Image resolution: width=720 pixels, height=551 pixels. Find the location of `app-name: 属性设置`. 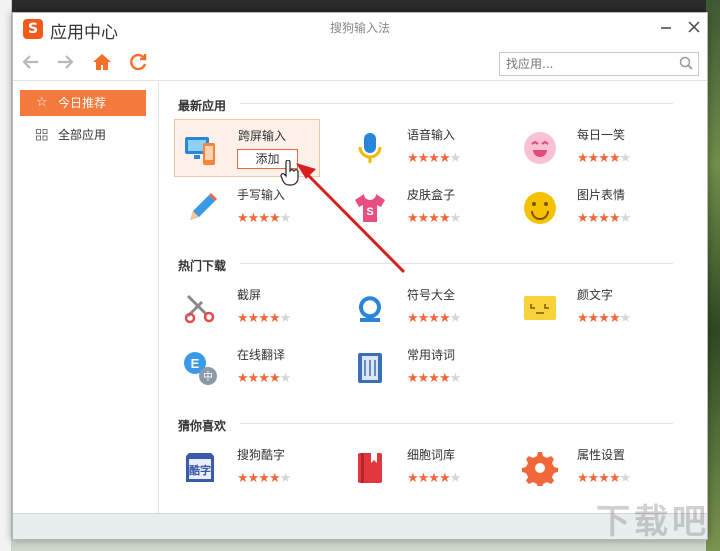

app-name: 属性设置 is located at coordinates (601, 455).